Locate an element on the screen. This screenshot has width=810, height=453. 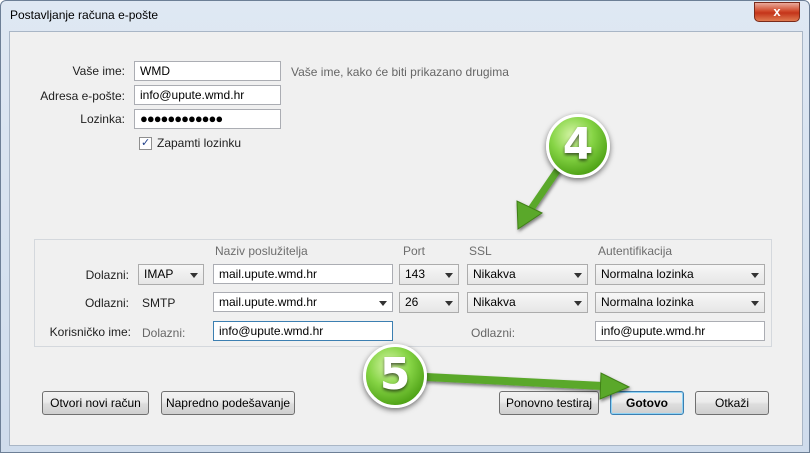
arrow-to-done-button is located at coordinates (526, 386).